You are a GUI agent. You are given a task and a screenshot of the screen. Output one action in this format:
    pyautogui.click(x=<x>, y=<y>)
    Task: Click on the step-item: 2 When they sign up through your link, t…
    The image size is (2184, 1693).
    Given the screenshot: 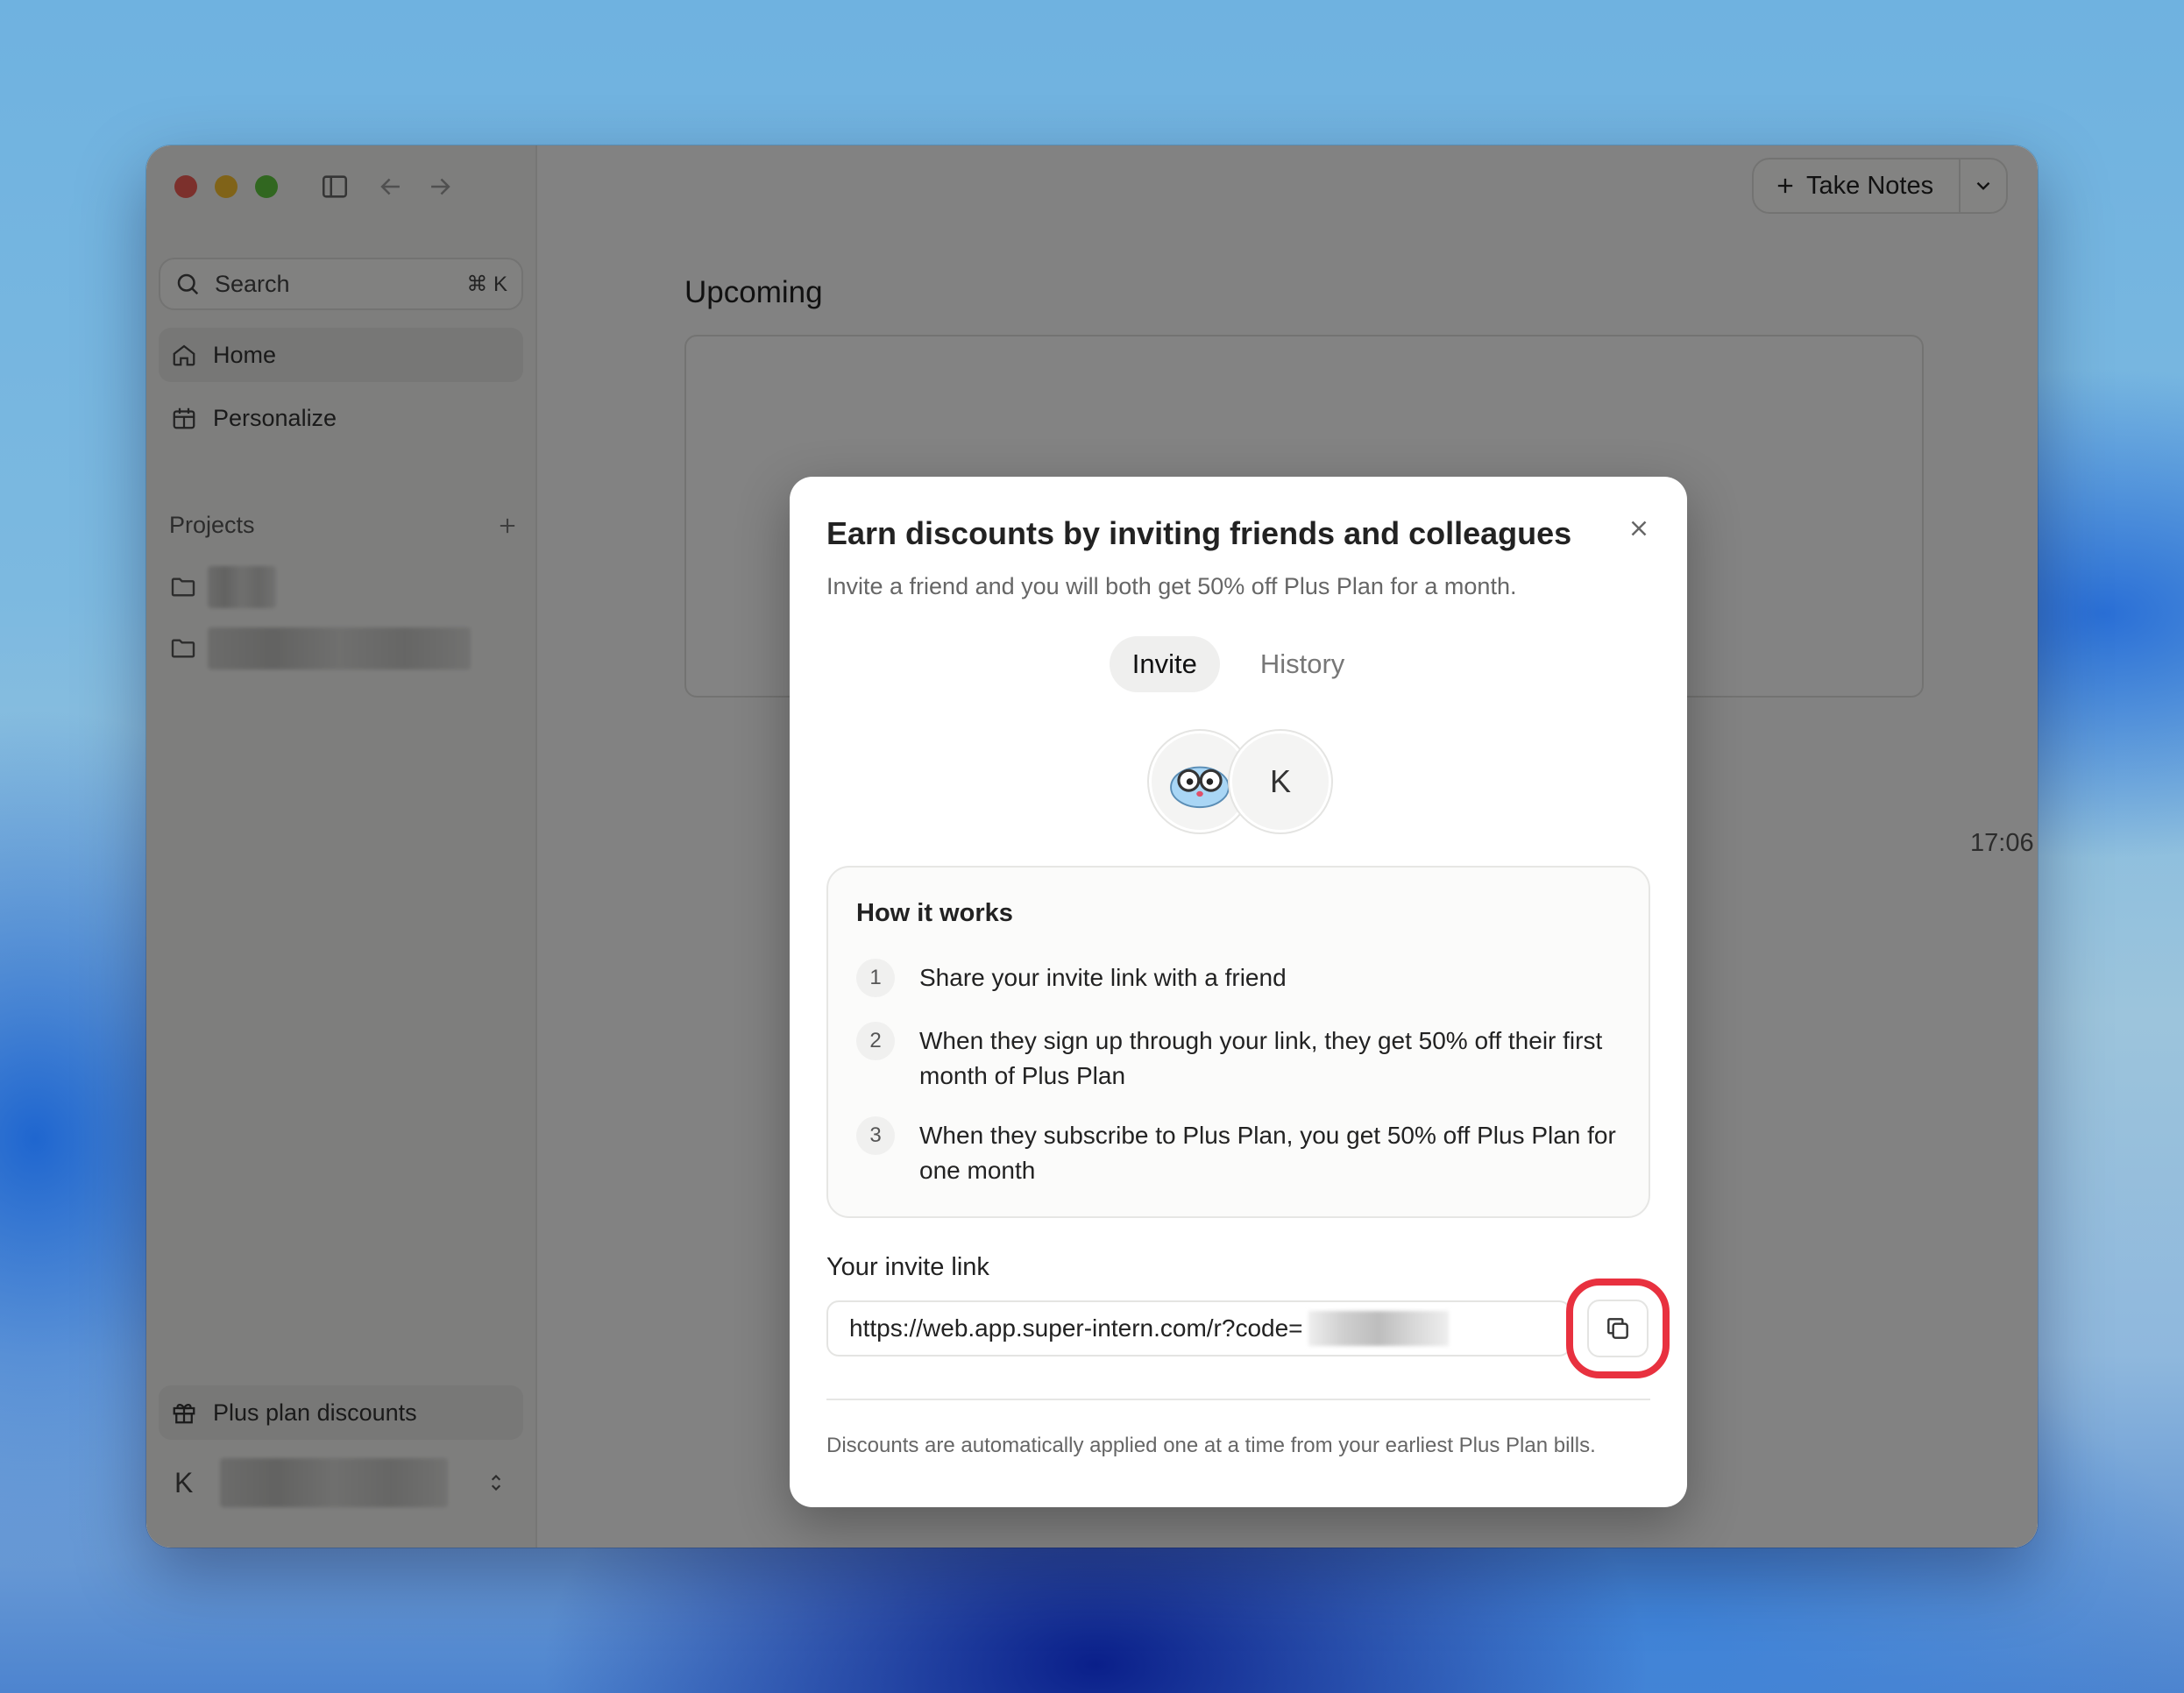 What is the action you would take?
    pyautogui.click(x=1247, y=1058)
    